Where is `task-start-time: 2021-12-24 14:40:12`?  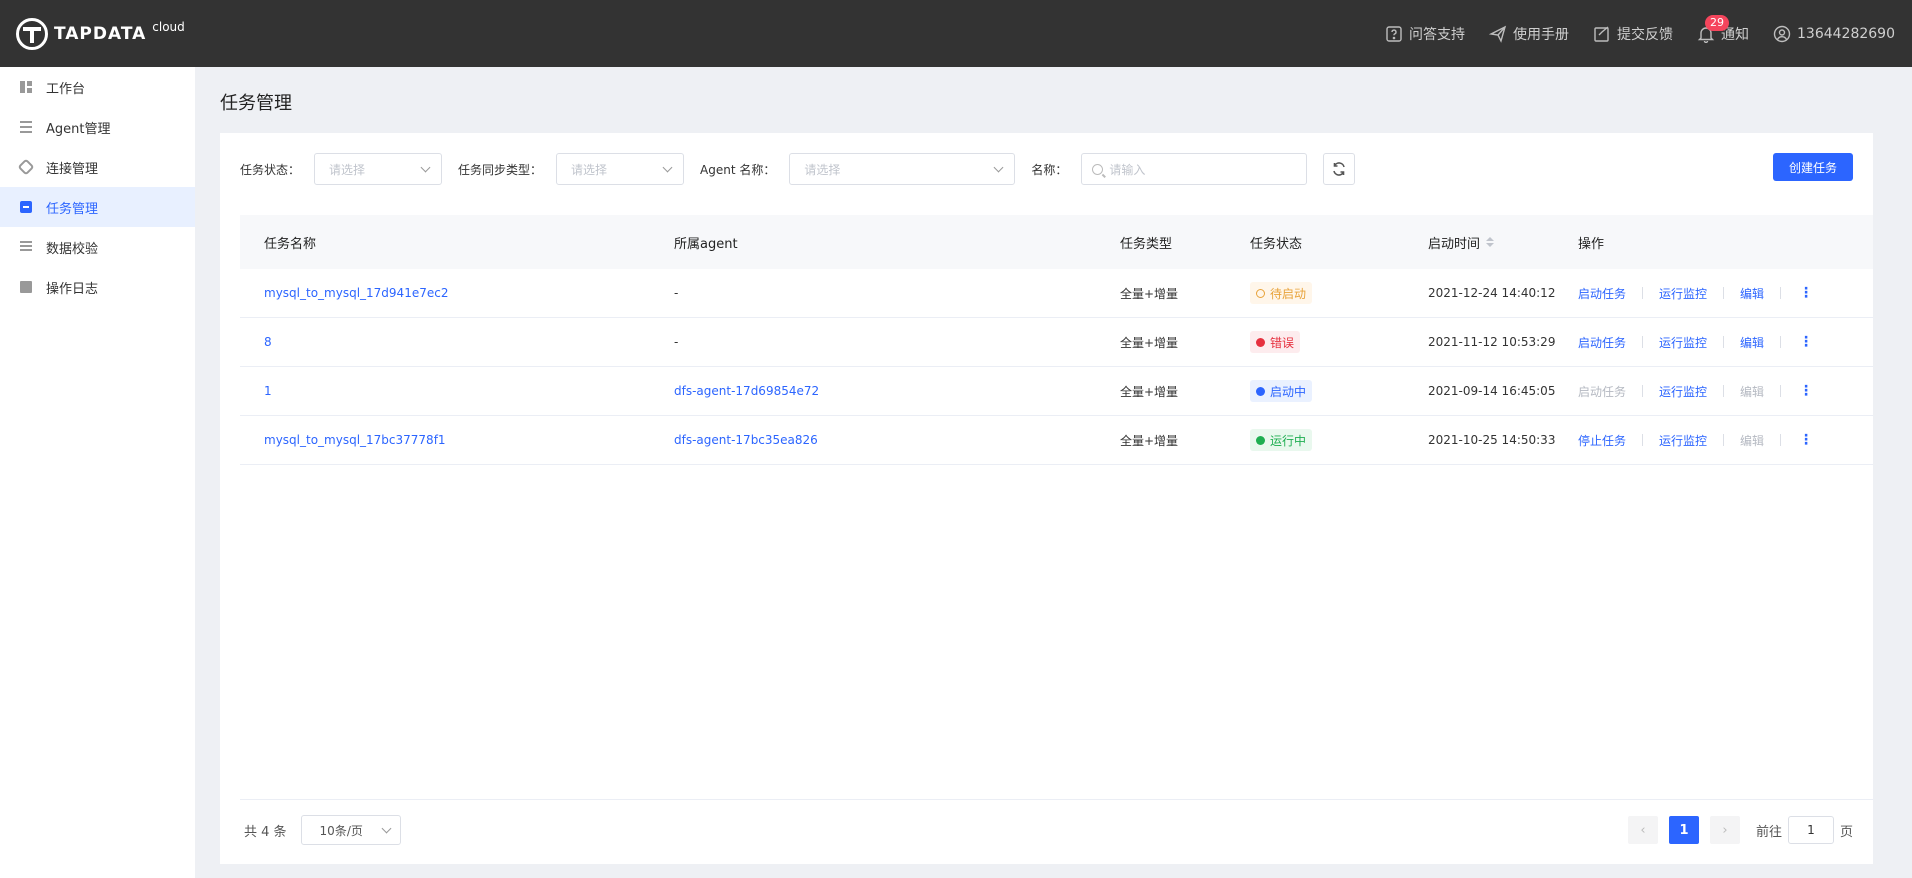
task-start-time: 2021-12-24 14:40:12 is located at coordinates (1492, 293).